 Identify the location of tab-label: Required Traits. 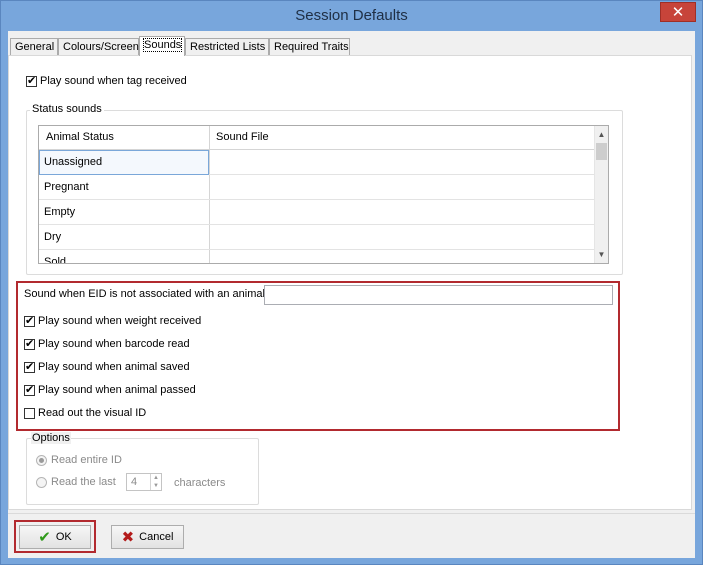
(311, 47).